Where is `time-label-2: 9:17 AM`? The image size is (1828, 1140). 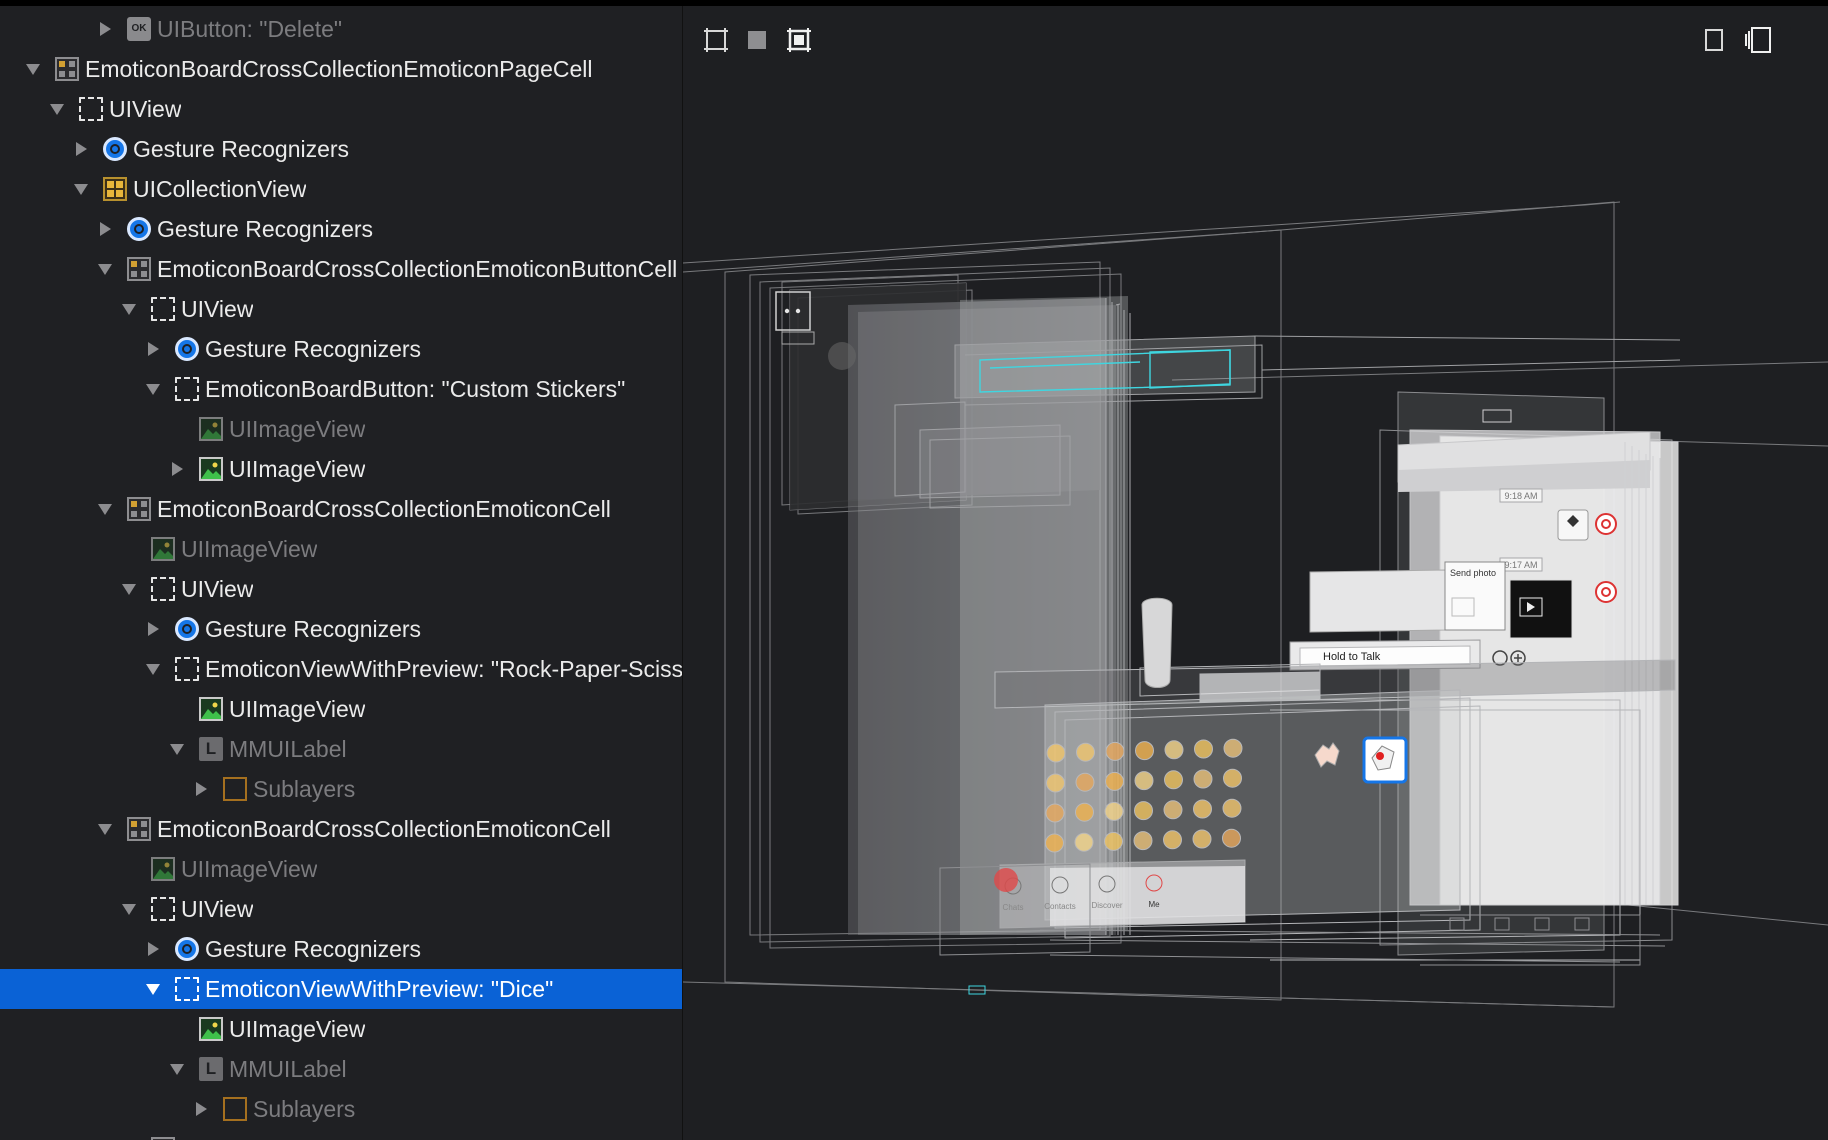
time-label-2: 9:17 AM is located at coordinates (1520, 565).